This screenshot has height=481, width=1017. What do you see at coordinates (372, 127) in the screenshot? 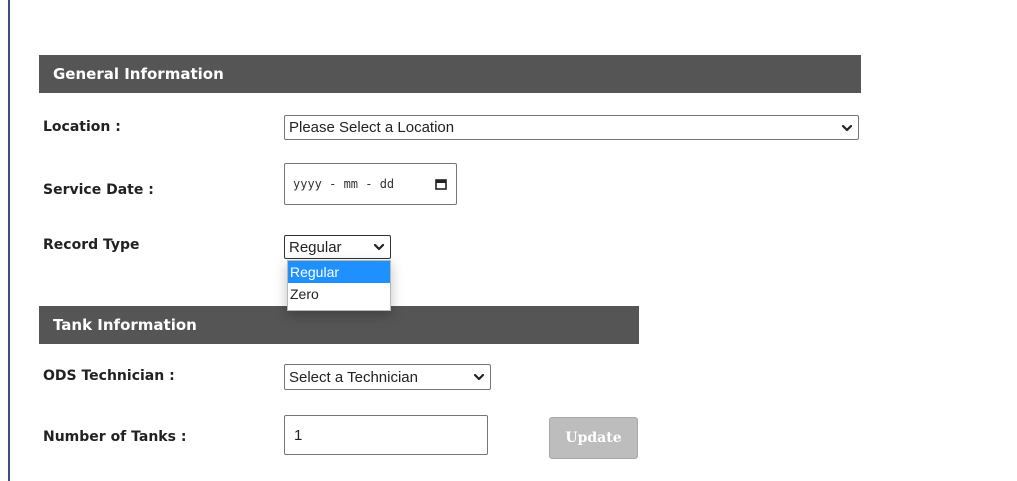
I see `location-select-value: Please Select a Location` at bounding box center [372, 127].